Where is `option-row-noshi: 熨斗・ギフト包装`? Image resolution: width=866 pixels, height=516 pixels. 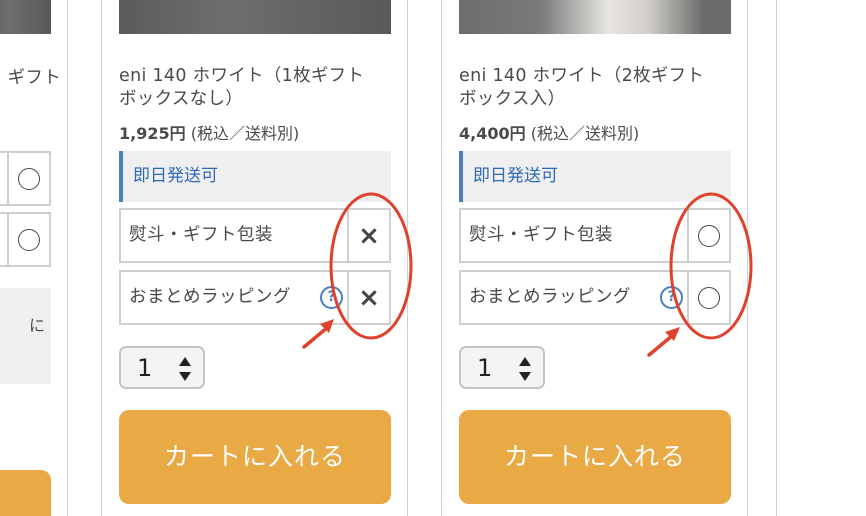 option-row-noshi: 熨斗・ギフト包装 is located at coordinates (595, 235).